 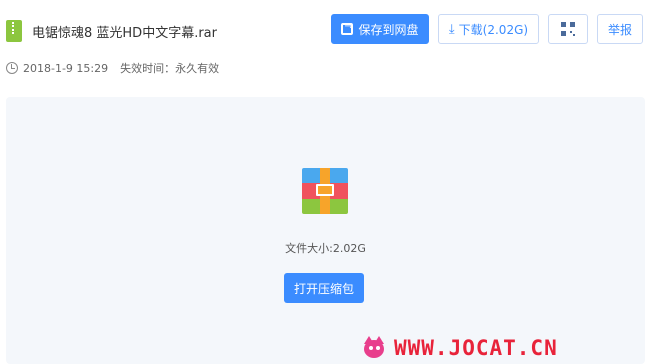 What do you see at coordinates (12, 68) in the screenshot?
I see `clock-icon` at bounding box center [12, 68].